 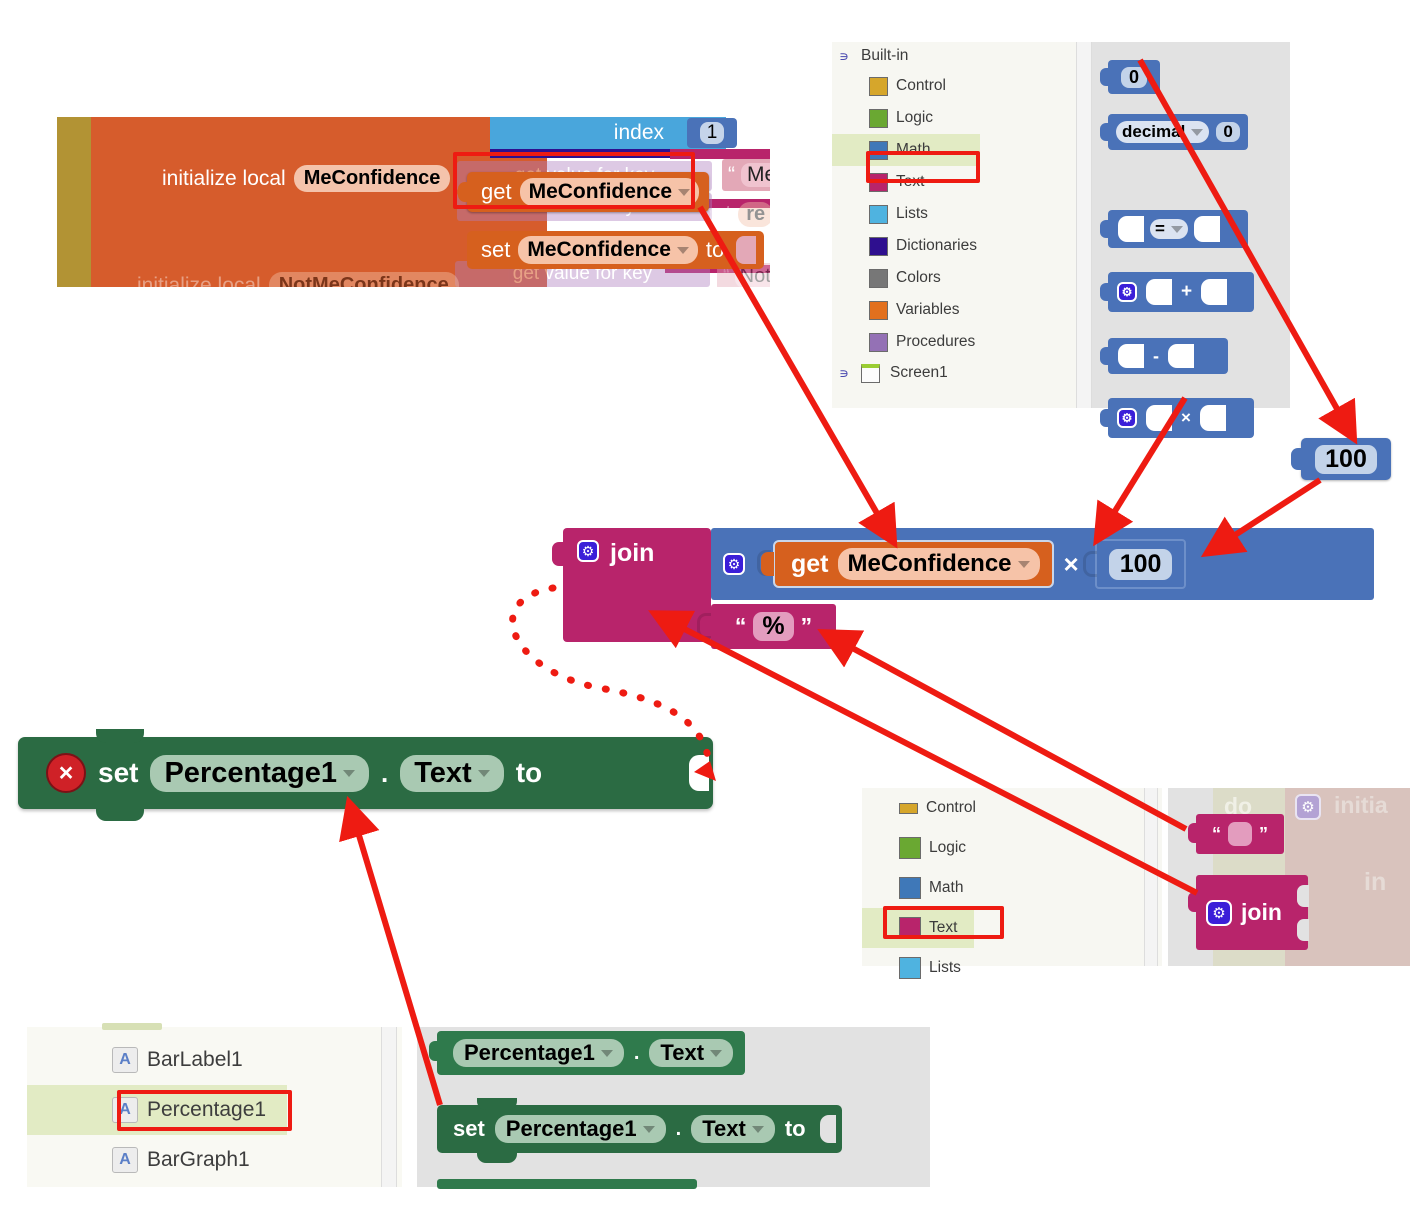 I want to click on collapse-toggle-icon: ∍, so click(x=844, y=56).